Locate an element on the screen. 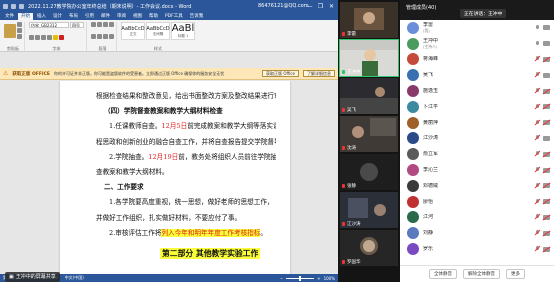  participant-row: 吴飞 is located at coordinates (477, 75).